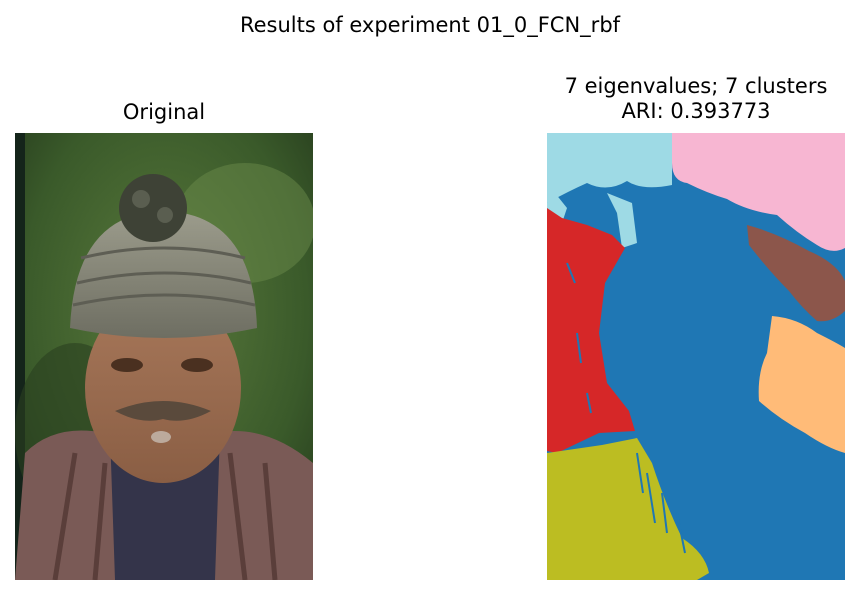  Describe the element at coordinates (153, 208) in the screenshot. I see `hat-pompom` at that location.